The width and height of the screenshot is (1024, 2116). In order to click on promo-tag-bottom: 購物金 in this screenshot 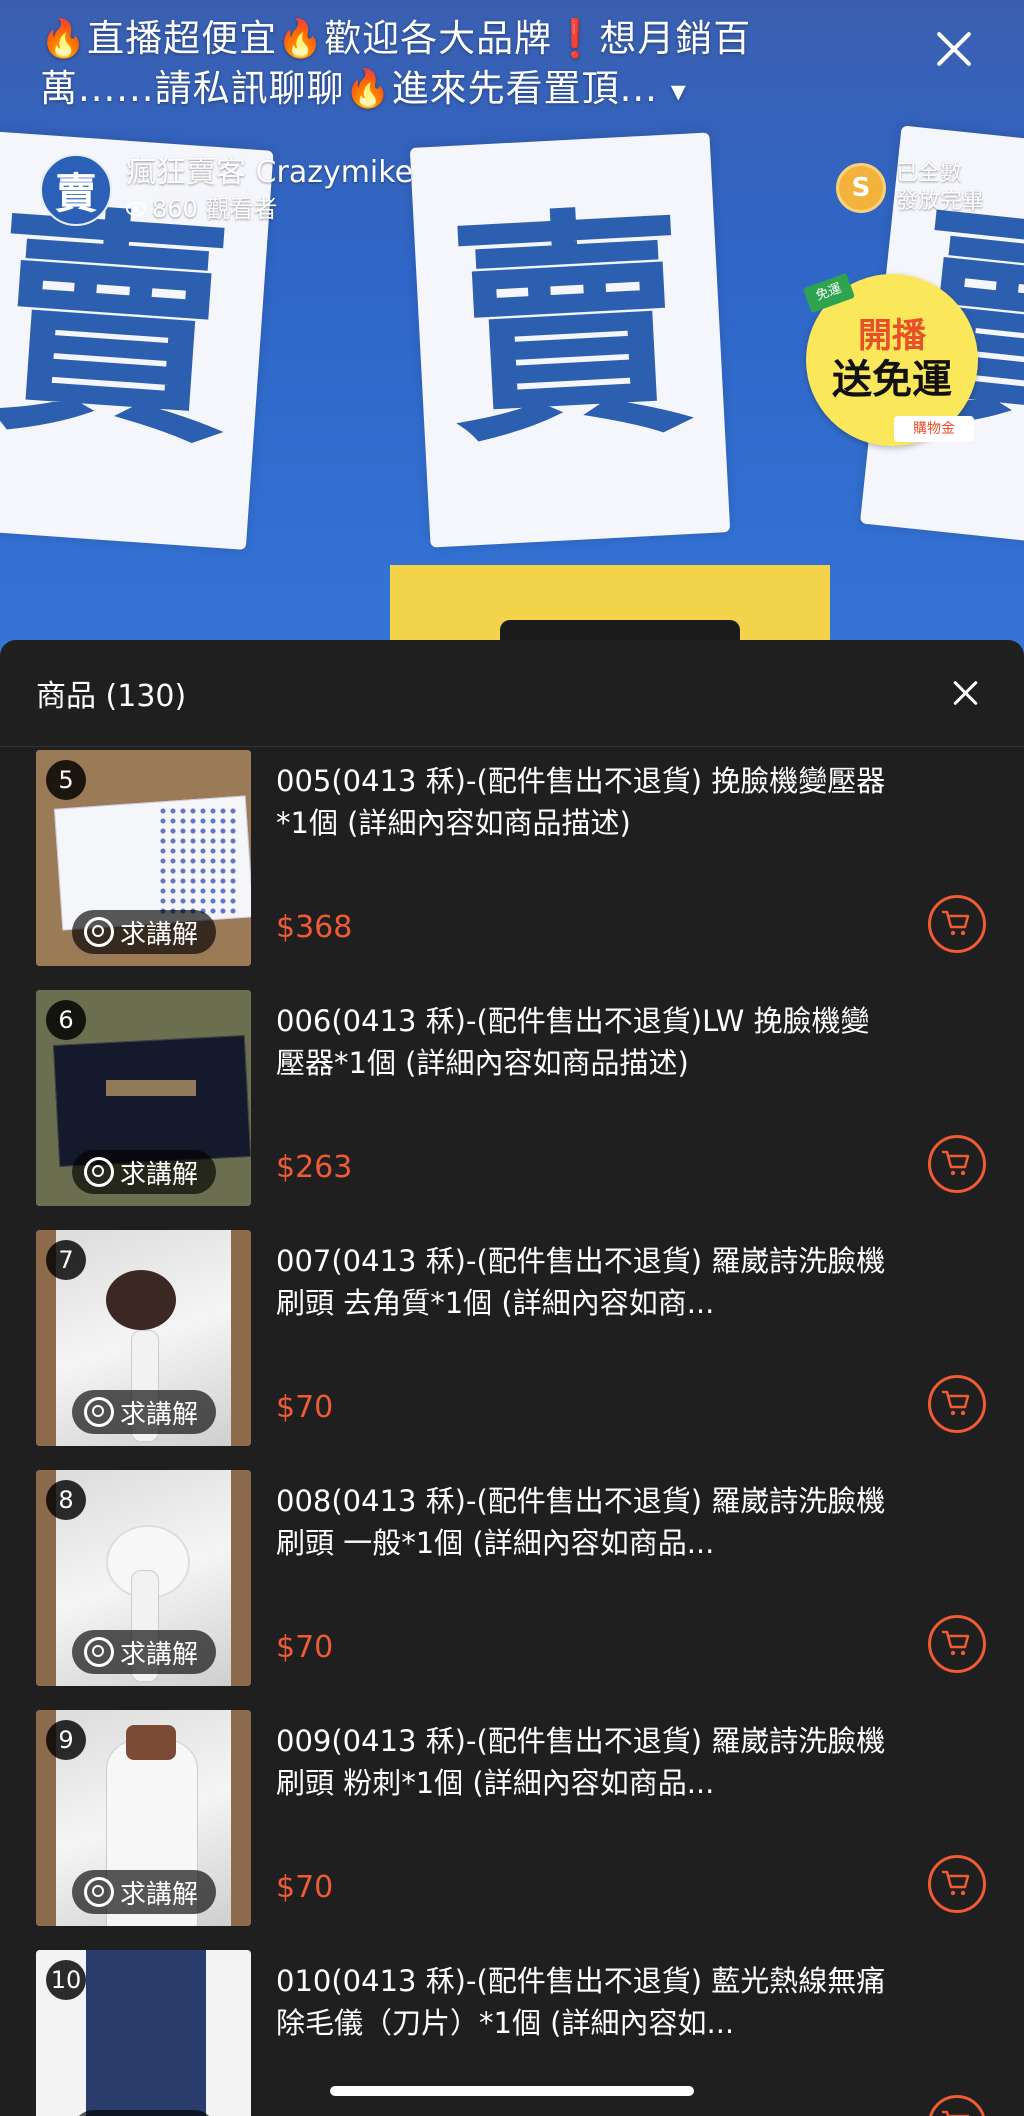, I will do `click(934, 429)`.